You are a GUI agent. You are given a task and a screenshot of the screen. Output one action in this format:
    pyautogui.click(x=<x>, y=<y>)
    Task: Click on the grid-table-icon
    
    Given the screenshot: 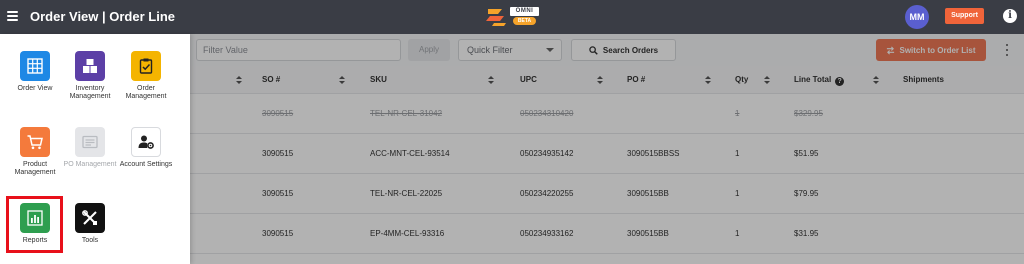 What is the action you would take?
    pyautogui.click(x=35, y=66)
    